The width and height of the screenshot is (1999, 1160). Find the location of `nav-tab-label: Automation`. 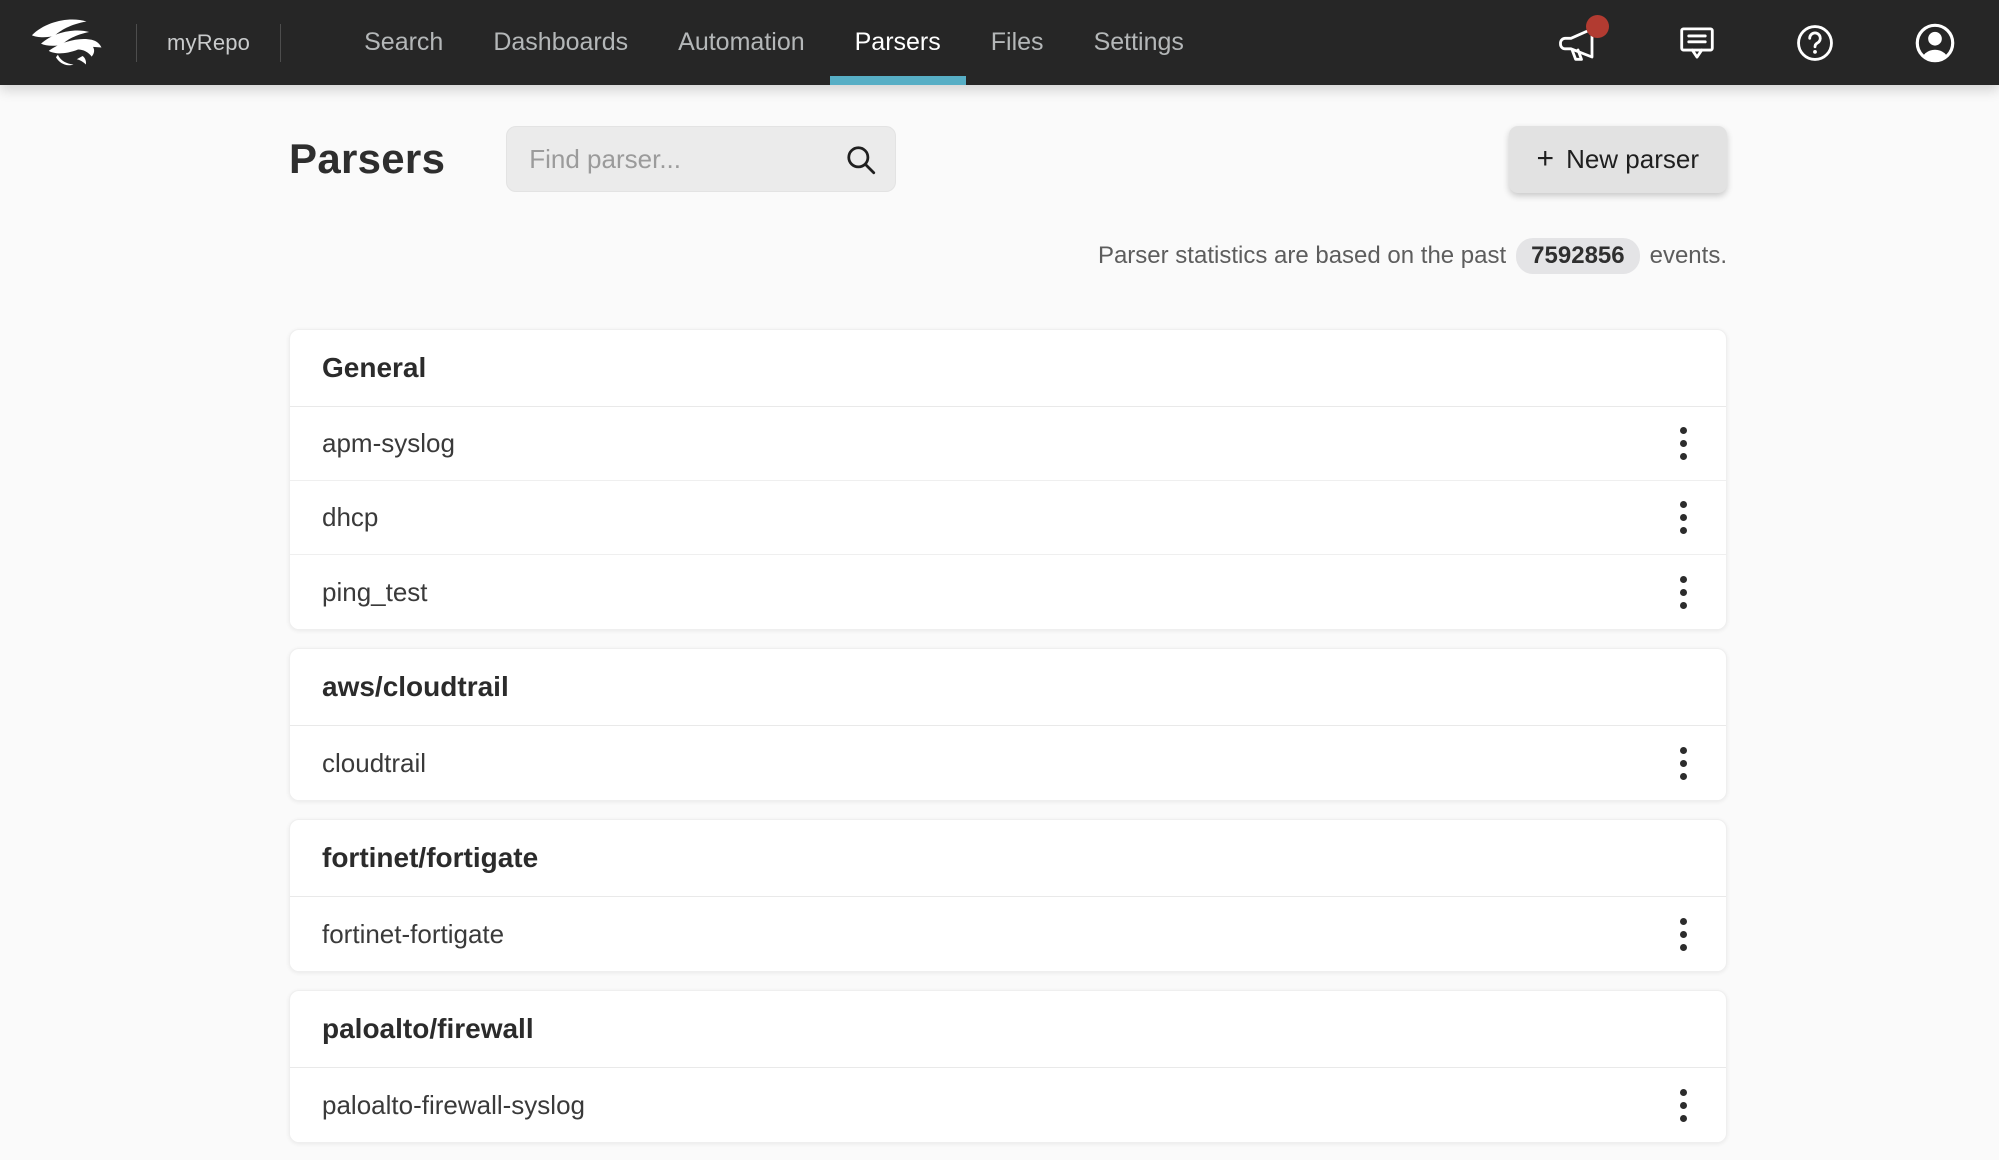

nav-tab-label: Automation is located at coordinates (741, 42).